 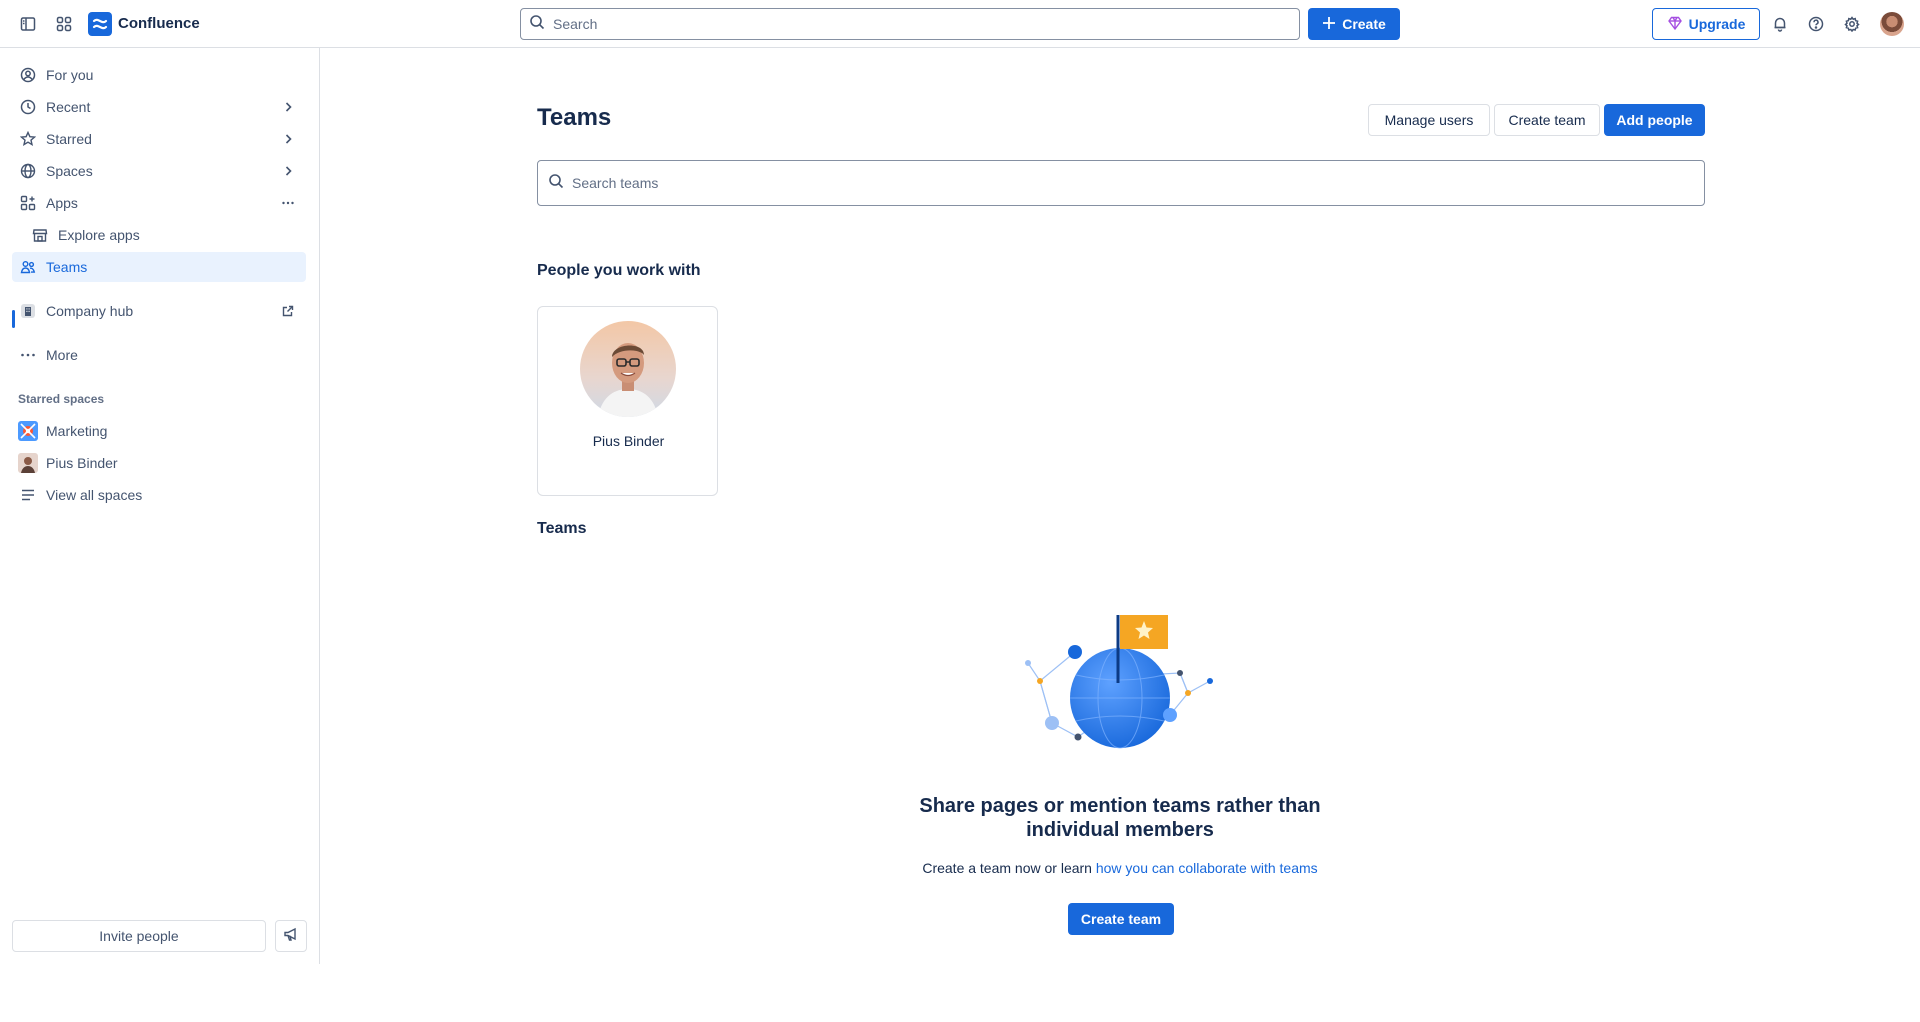 I want to click on empty-state-text-prefix: Create a team now or learn, so click(x=1009, y=868).